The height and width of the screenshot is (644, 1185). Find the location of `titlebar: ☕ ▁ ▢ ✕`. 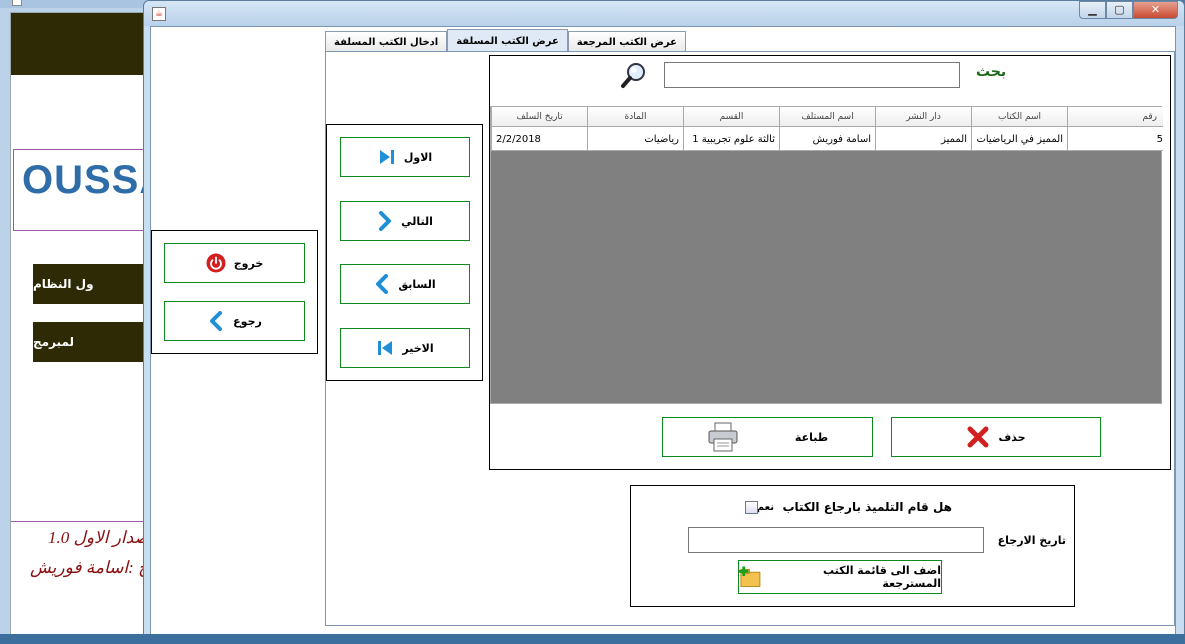

titlebar: ☕ ▁ ▢ ✕ is located at coordinates (664, 13).